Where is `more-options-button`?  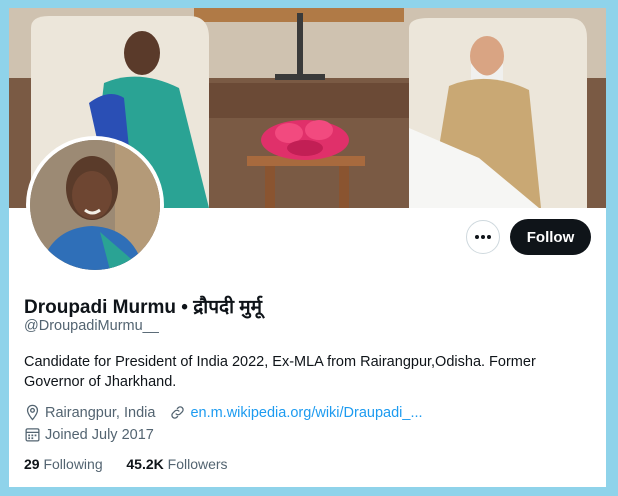 more-options-button is located at coordinates (483, 237).